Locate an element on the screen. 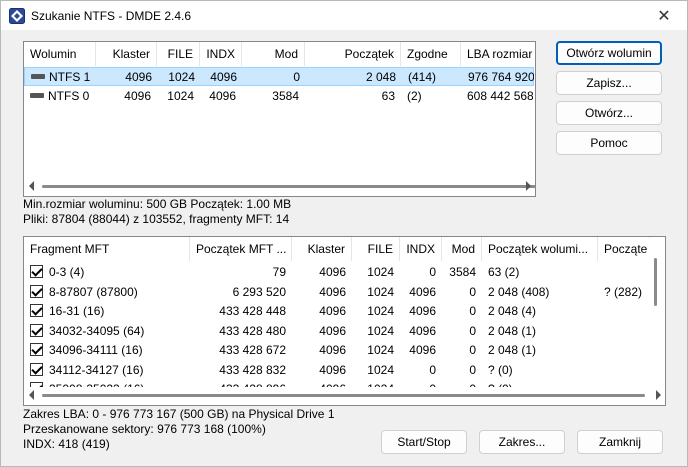 Image resolution: width=688 pixels, height=467 pixels. cell-zgodne: (2) is located at coordinates (414, 96).